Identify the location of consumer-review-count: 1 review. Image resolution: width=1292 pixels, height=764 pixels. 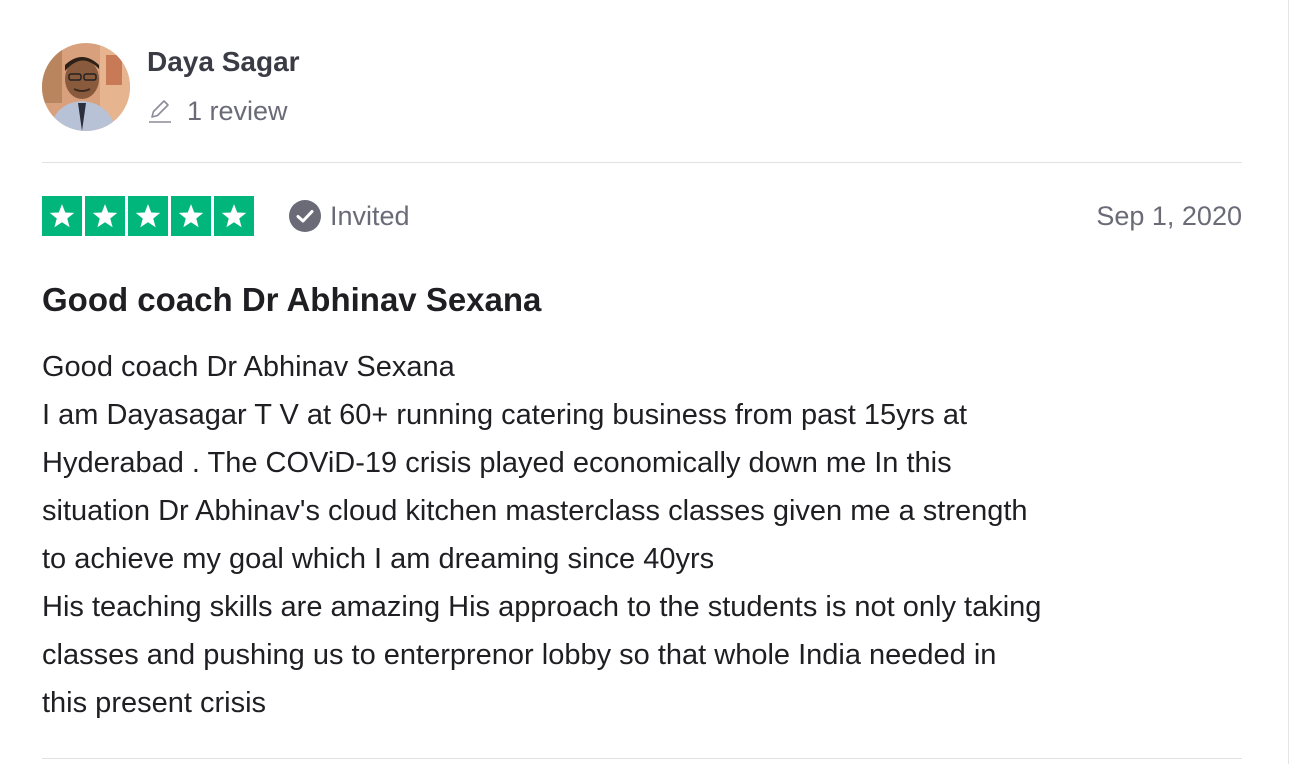
(217, 111).